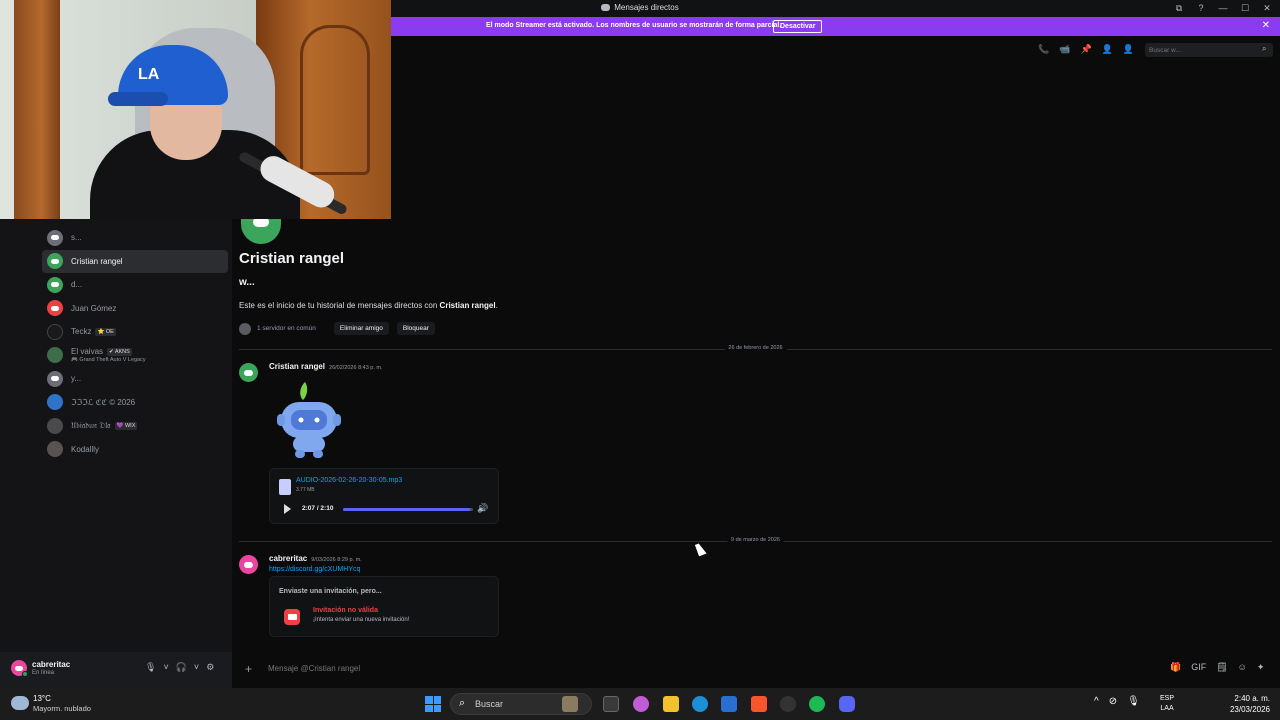  Describe the element at coordinates (1245, 8) in the screenshot. I see `maximize-button: ☐` at that location.